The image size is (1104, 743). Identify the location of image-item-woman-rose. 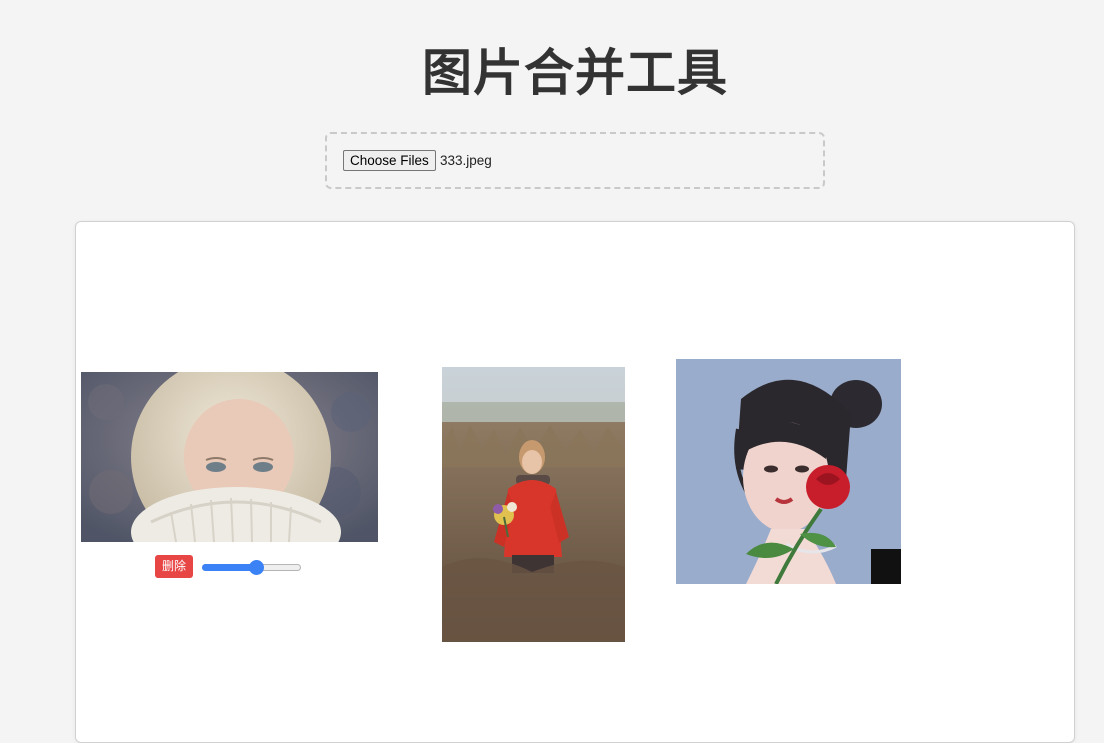
(788, 471).